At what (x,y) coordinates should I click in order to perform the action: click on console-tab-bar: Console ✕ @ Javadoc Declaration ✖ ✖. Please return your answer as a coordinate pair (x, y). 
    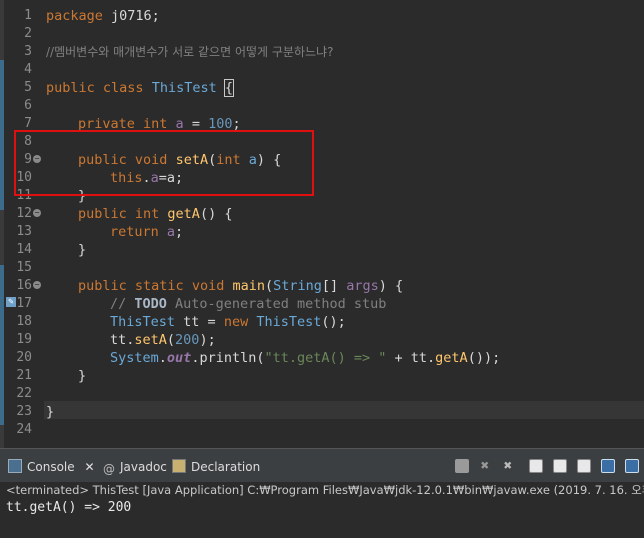
    Looking at the image, I should click on (322, 465).